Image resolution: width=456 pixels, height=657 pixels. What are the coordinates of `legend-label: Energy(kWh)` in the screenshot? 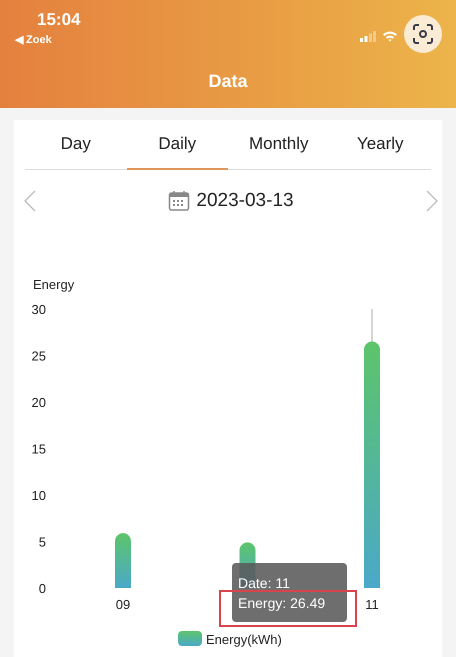 It's located at (244, 639).